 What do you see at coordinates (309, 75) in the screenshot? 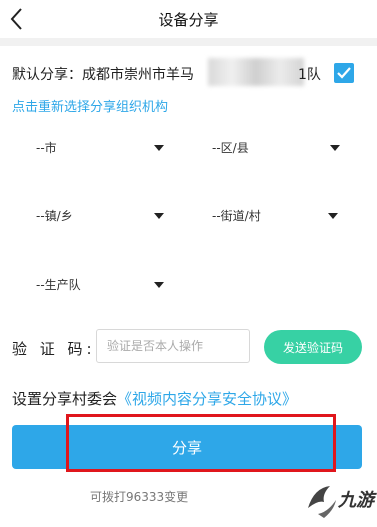
I see `default-share-suffix: 1队` at bounding box center [309, 75].